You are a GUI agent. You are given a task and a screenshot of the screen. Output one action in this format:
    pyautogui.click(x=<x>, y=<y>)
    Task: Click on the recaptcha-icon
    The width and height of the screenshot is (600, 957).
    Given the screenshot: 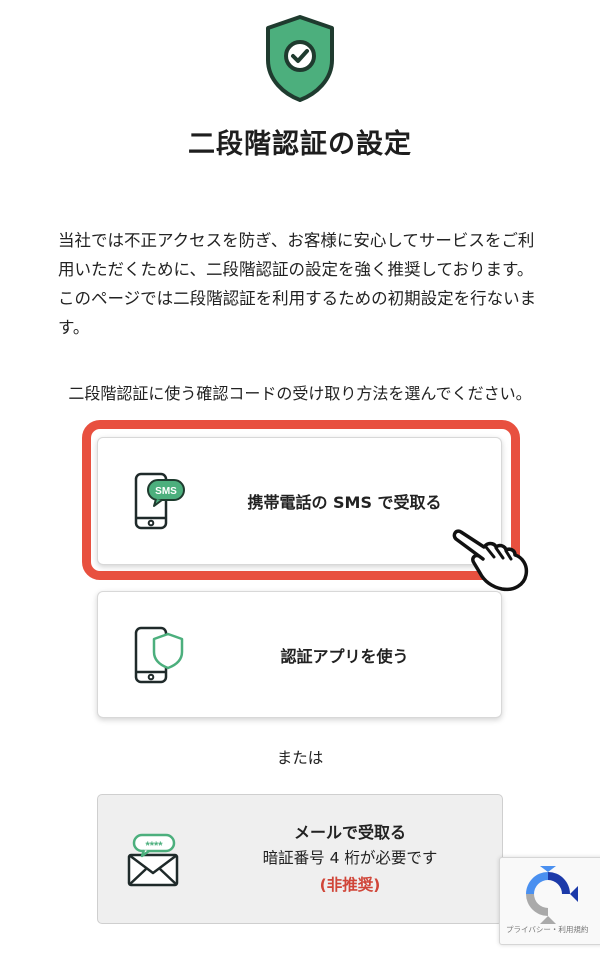 What is the action you would take?
    pyautogui.click(x=552, y=895)
    